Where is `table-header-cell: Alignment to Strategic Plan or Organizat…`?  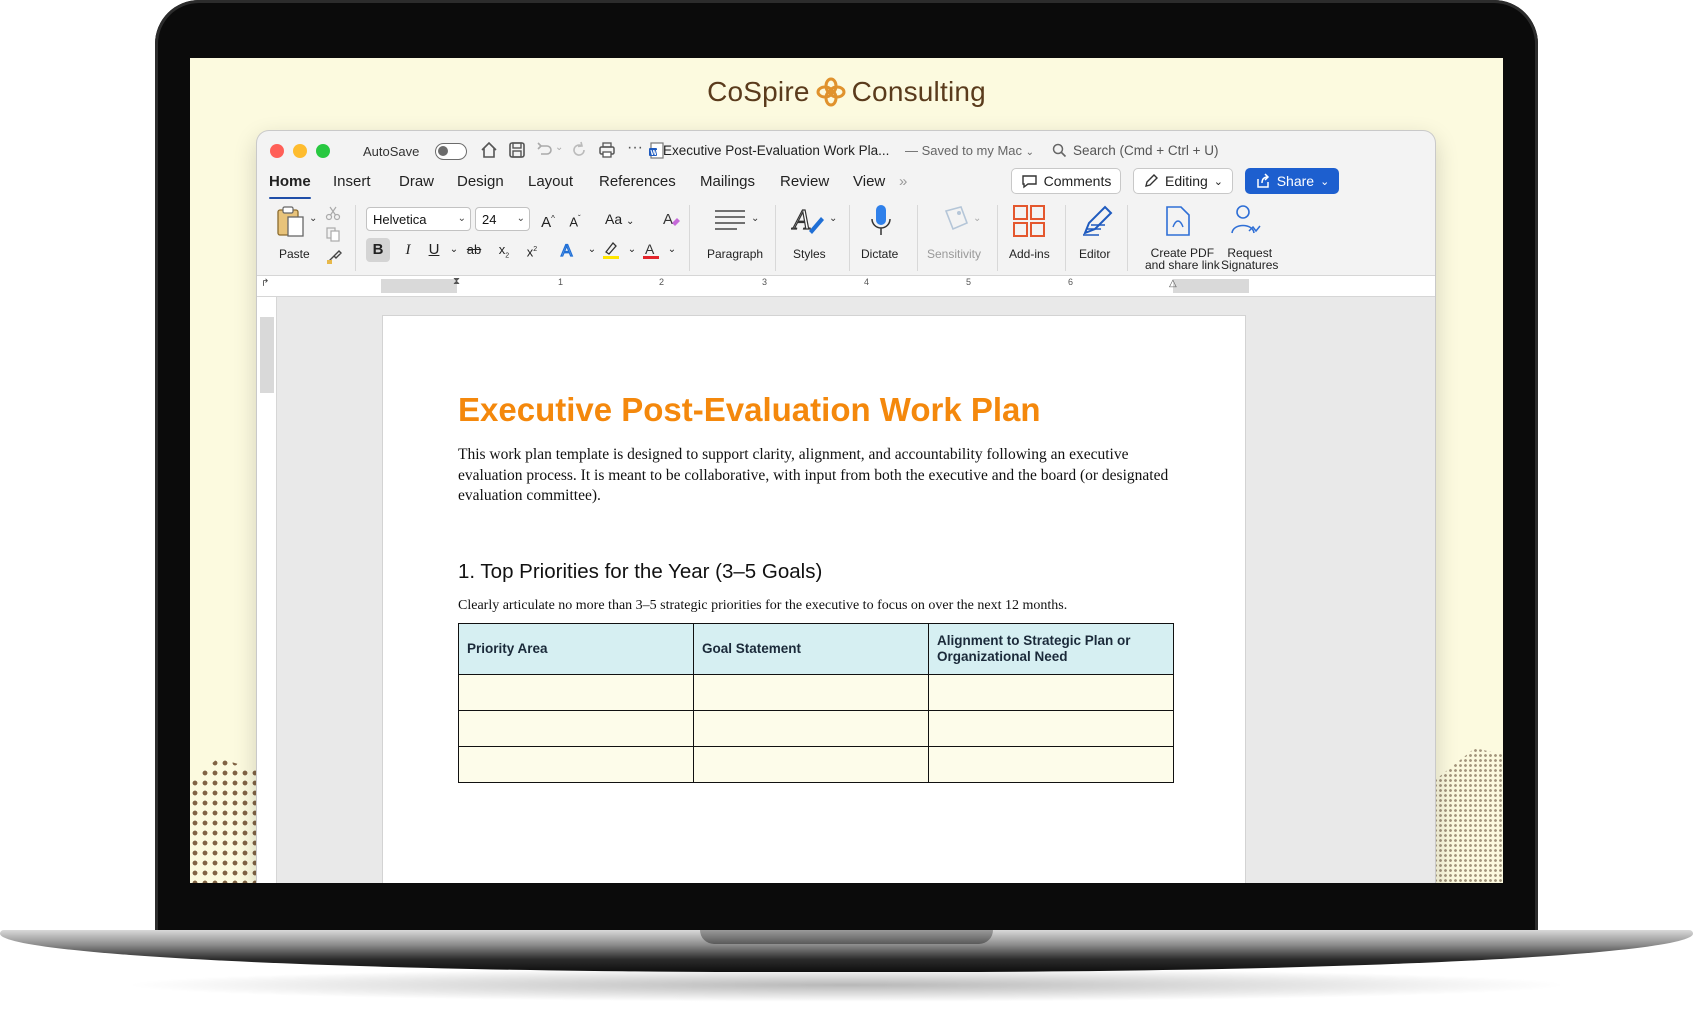 table-header-cell: Alignment to Strategic Plan or Organizat… is located at coordinates (1051, 649).